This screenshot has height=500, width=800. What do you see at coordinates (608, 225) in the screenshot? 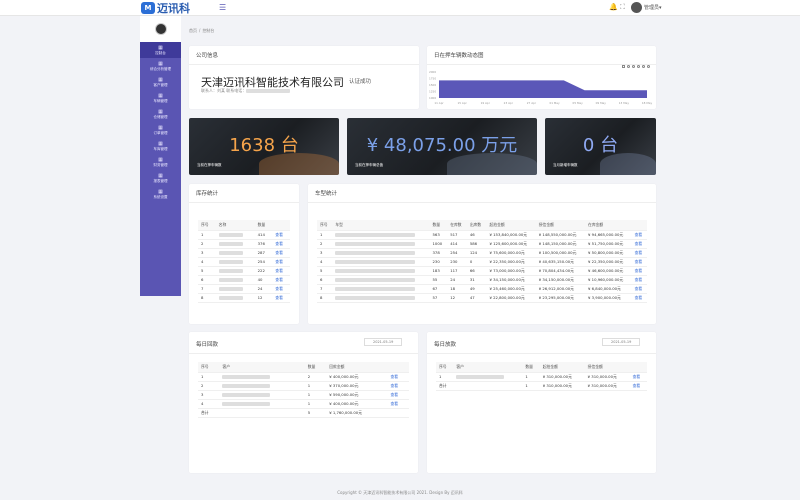
I see `column-header: 在库金额` at bounding box center [608, 225].